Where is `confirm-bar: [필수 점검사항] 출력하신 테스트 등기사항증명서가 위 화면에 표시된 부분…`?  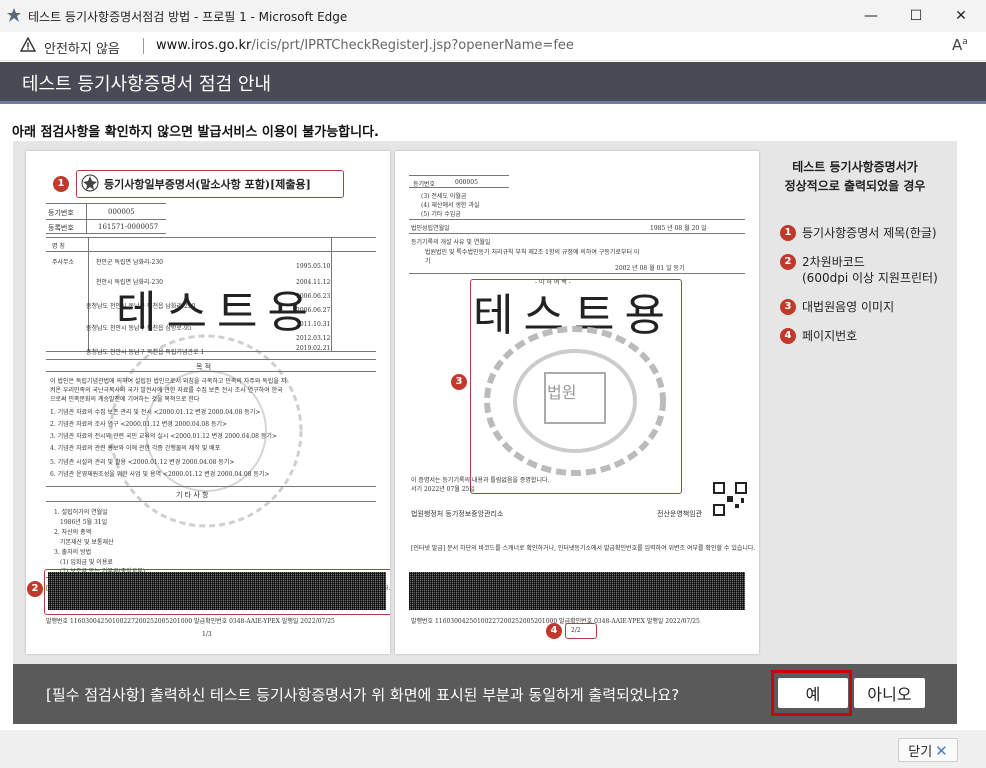
confirm-bar: [필수 점검사항] 출력하신 테스트 등기사항증명서가 위 화면에 표시된 부분… is located at coordinates (485, 694).